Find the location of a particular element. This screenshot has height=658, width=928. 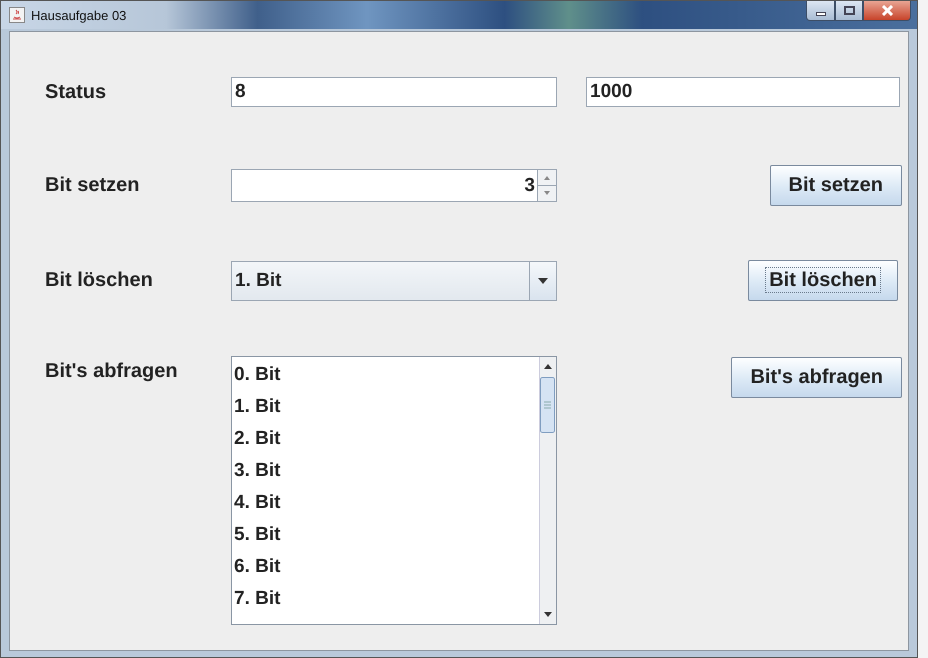

list-item: 1. Bit is located at coordinates (385, 407).